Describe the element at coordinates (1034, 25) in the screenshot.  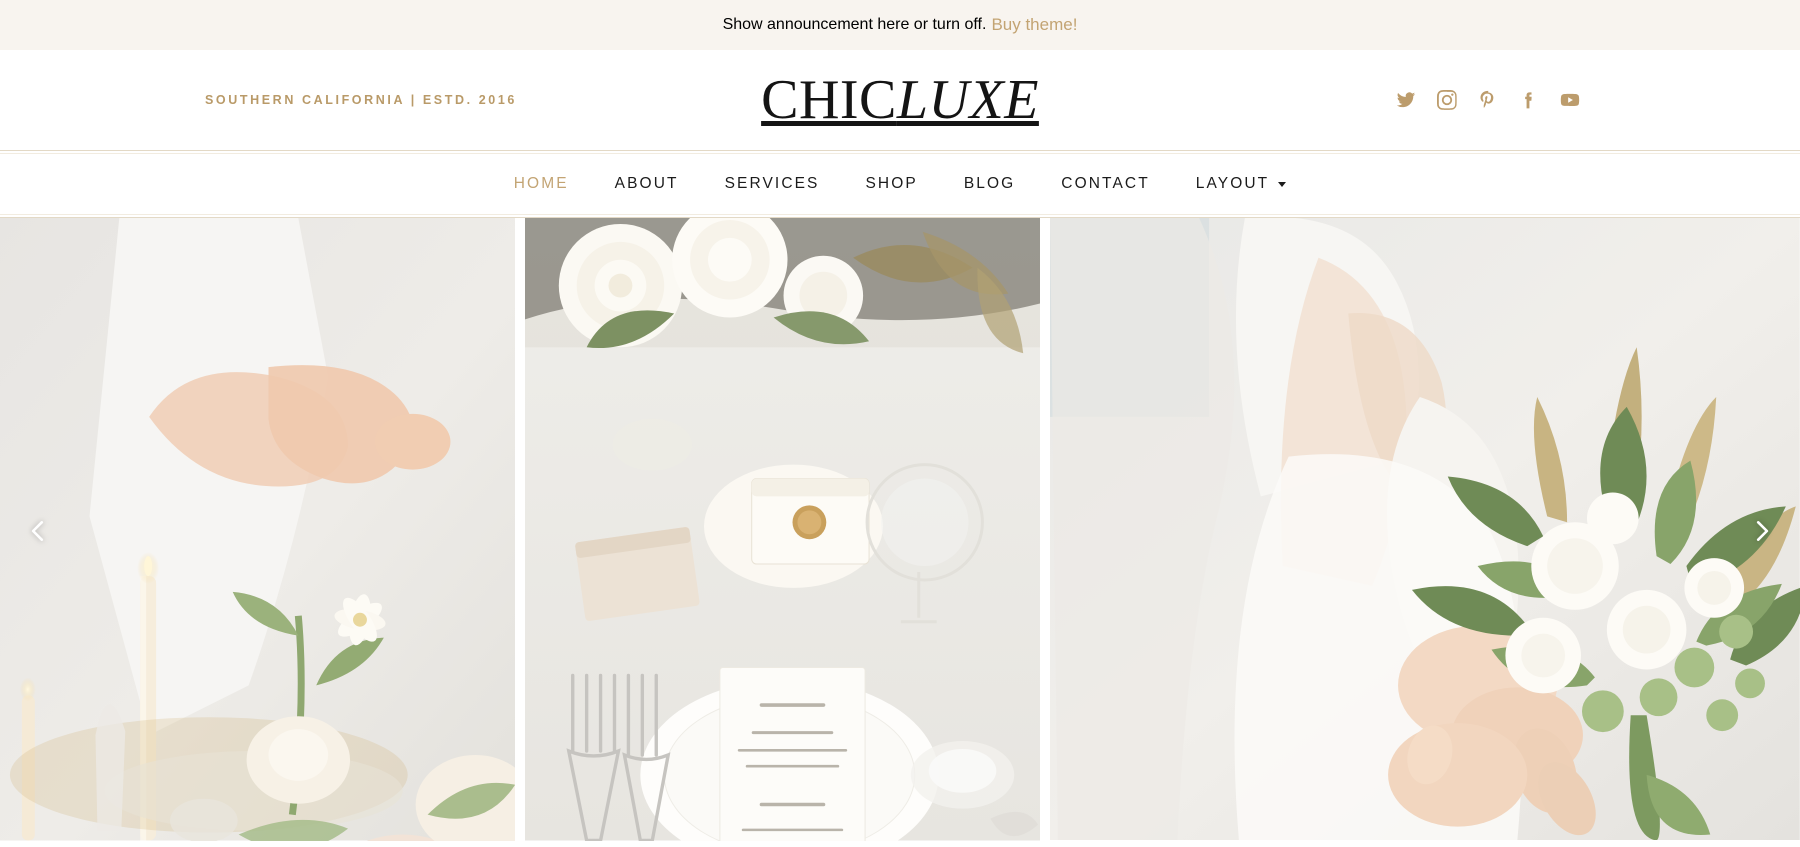
I see `buy-theme-link: Buy theme!` at that location.